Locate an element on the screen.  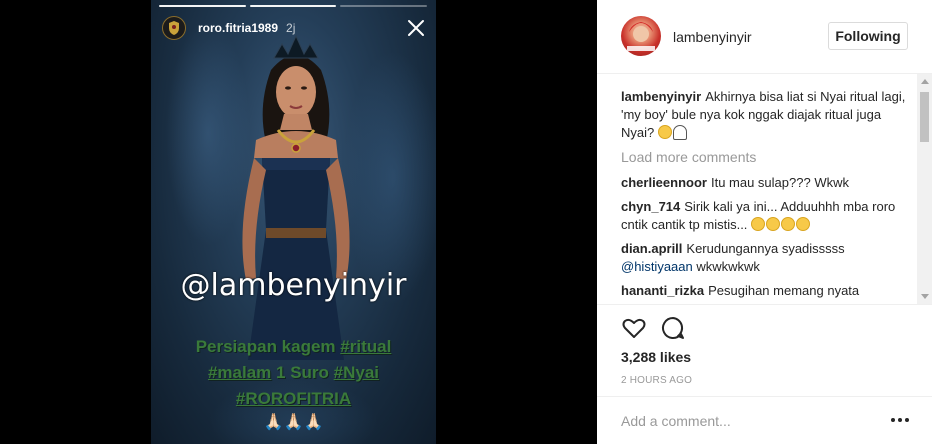
comment-bubble-icon is located at coordinates (673, 328).